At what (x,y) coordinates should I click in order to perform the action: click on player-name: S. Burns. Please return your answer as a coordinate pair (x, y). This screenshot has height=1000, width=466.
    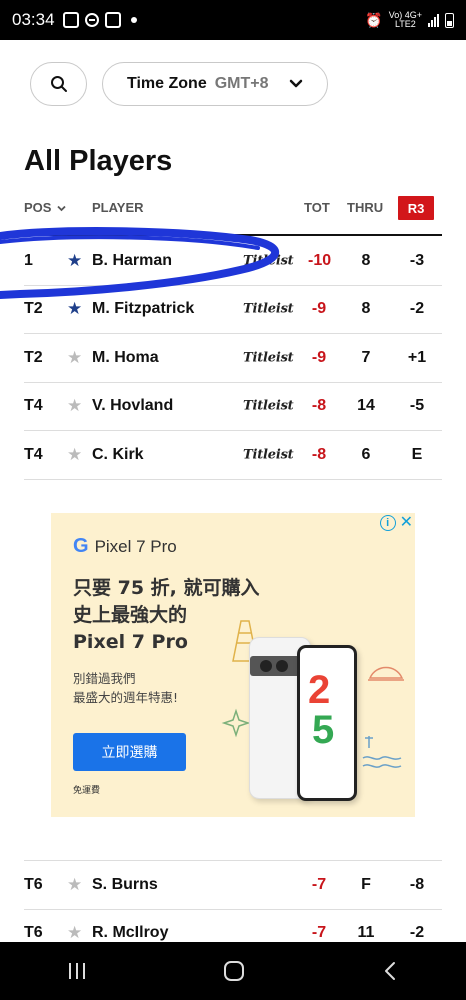
    Looking at the image, I should click on (125, 885).